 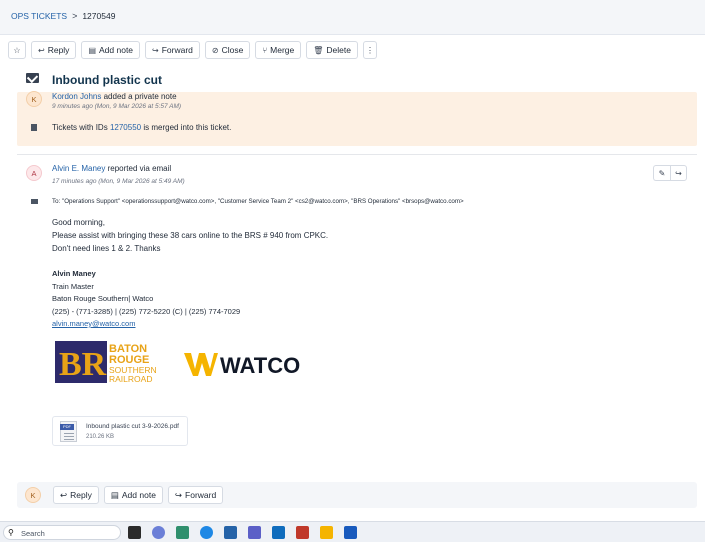 What do you see at coordinates (146, 324) in the screenshot?
I see `signature-email-link: alvin.maney@watco.com` at bounding box center [146, 324].